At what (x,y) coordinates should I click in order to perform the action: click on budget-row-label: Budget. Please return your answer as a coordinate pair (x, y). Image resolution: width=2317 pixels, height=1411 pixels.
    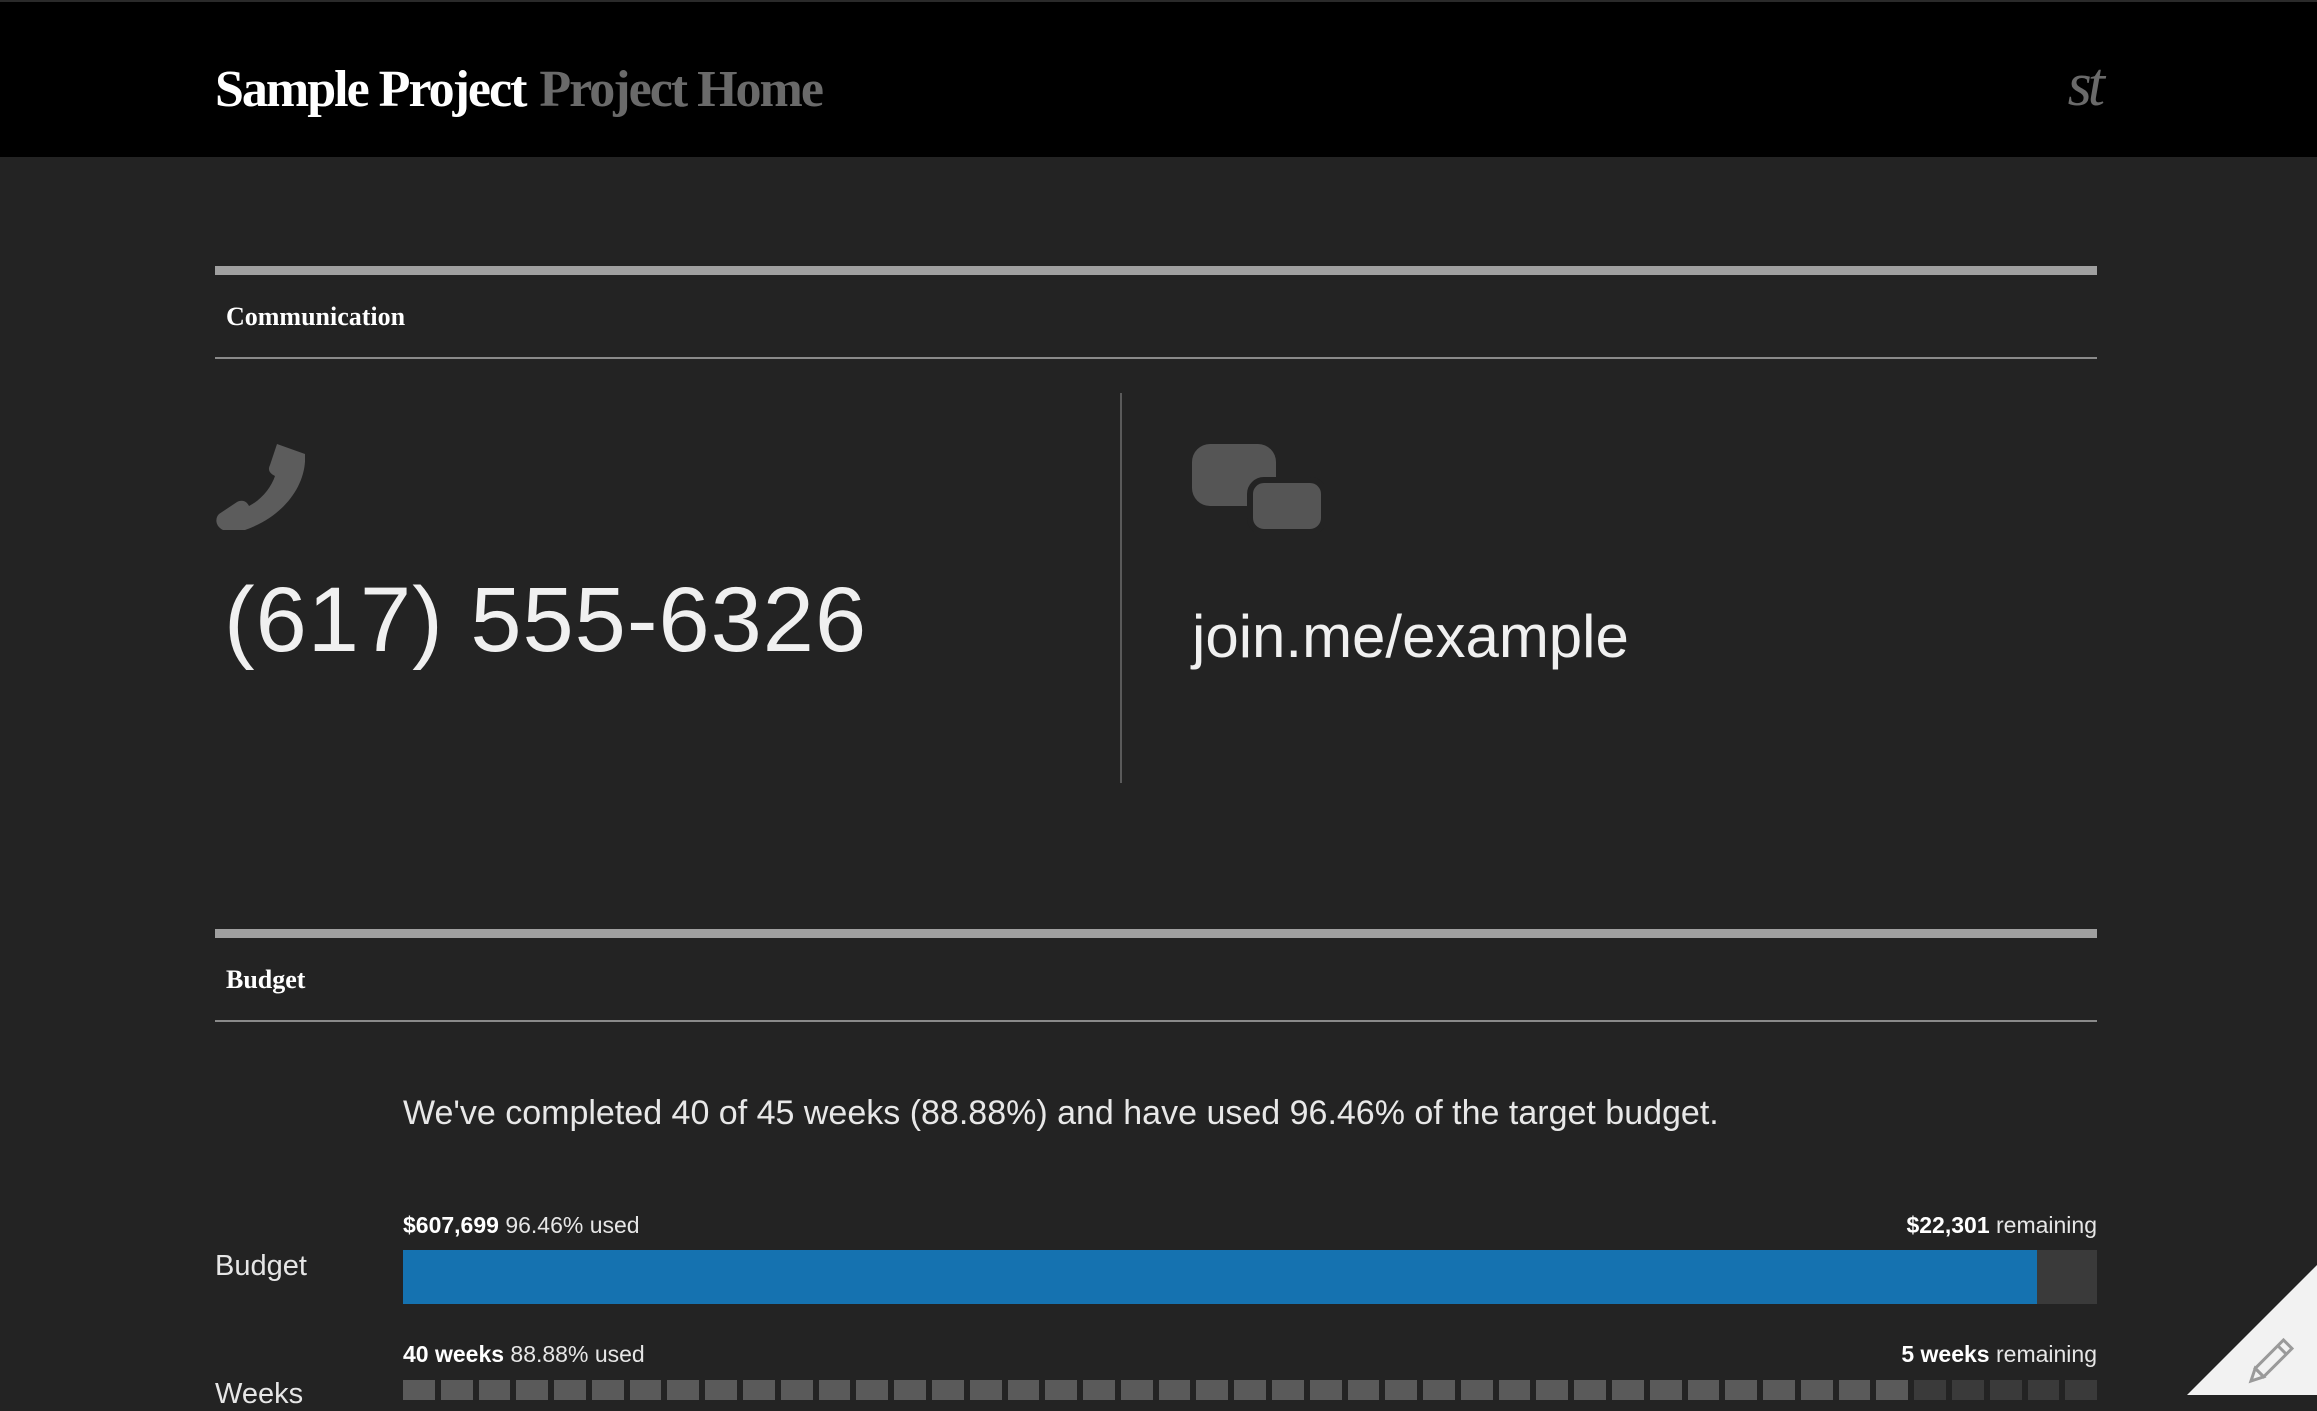
    Looking at the image, I should click on (261, 1266).